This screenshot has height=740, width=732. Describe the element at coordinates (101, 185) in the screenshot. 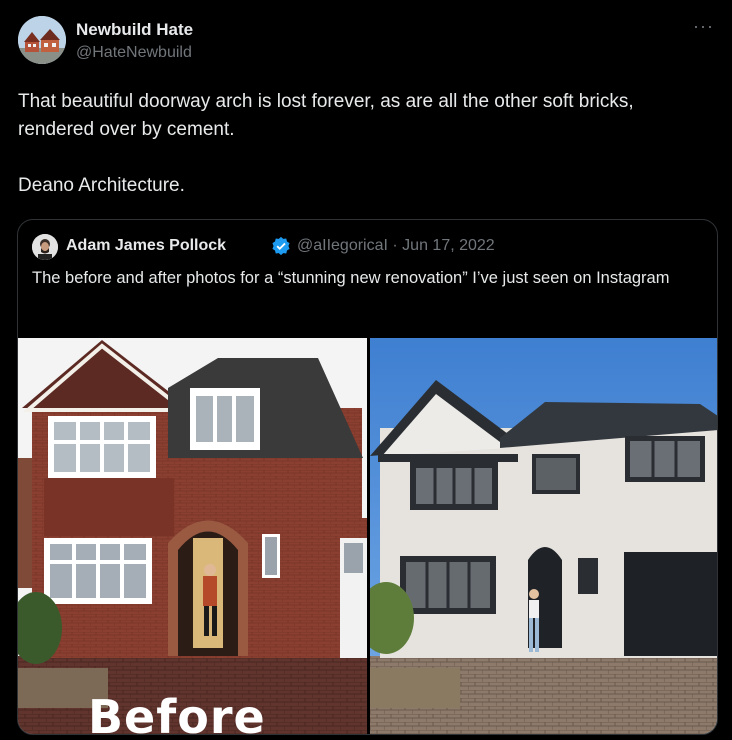

I see `tweet-text-paragraph: Deano Architecture.` at that location.